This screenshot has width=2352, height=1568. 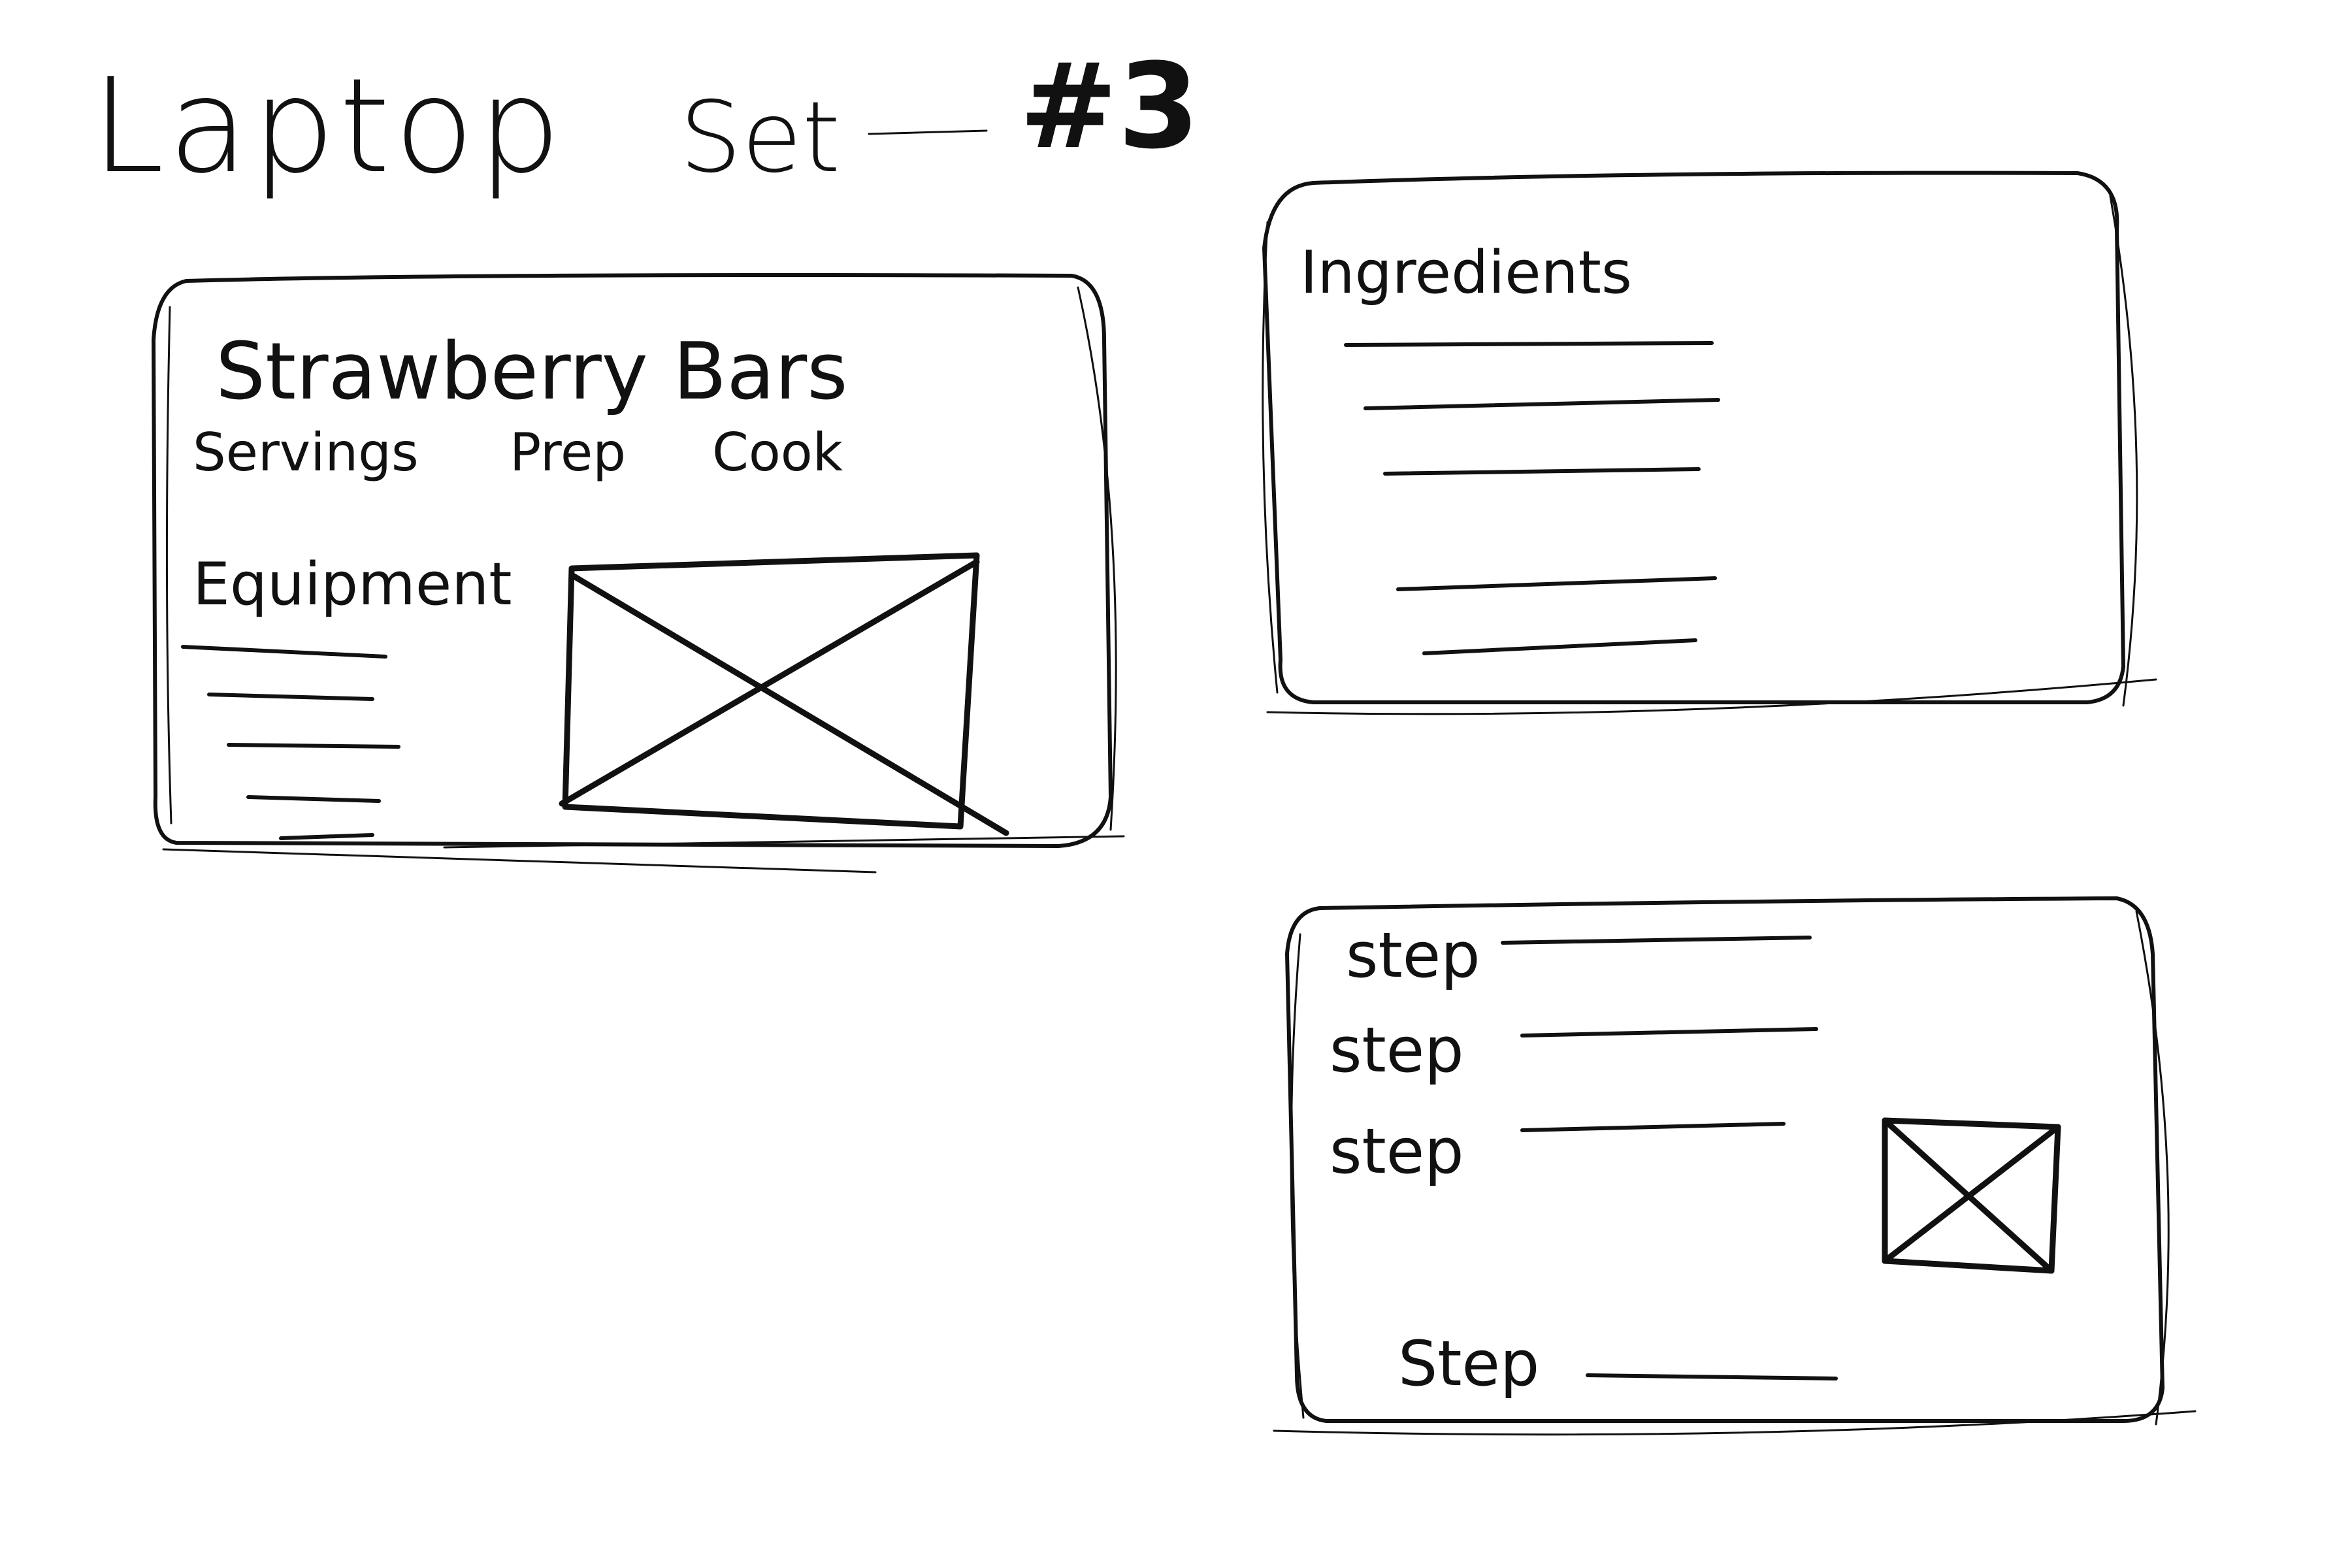 I want to click on page-title: Laptop, so click(x=328, y=126).